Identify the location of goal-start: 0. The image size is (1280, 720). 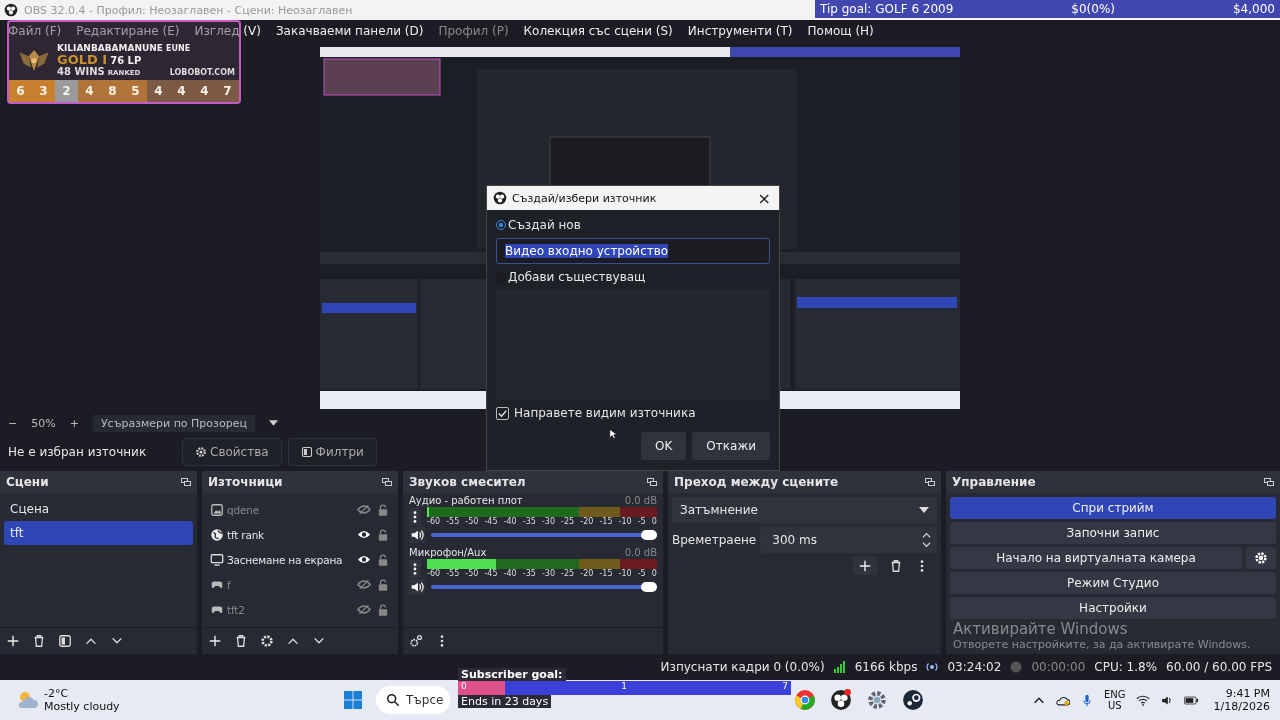
(464, 686).